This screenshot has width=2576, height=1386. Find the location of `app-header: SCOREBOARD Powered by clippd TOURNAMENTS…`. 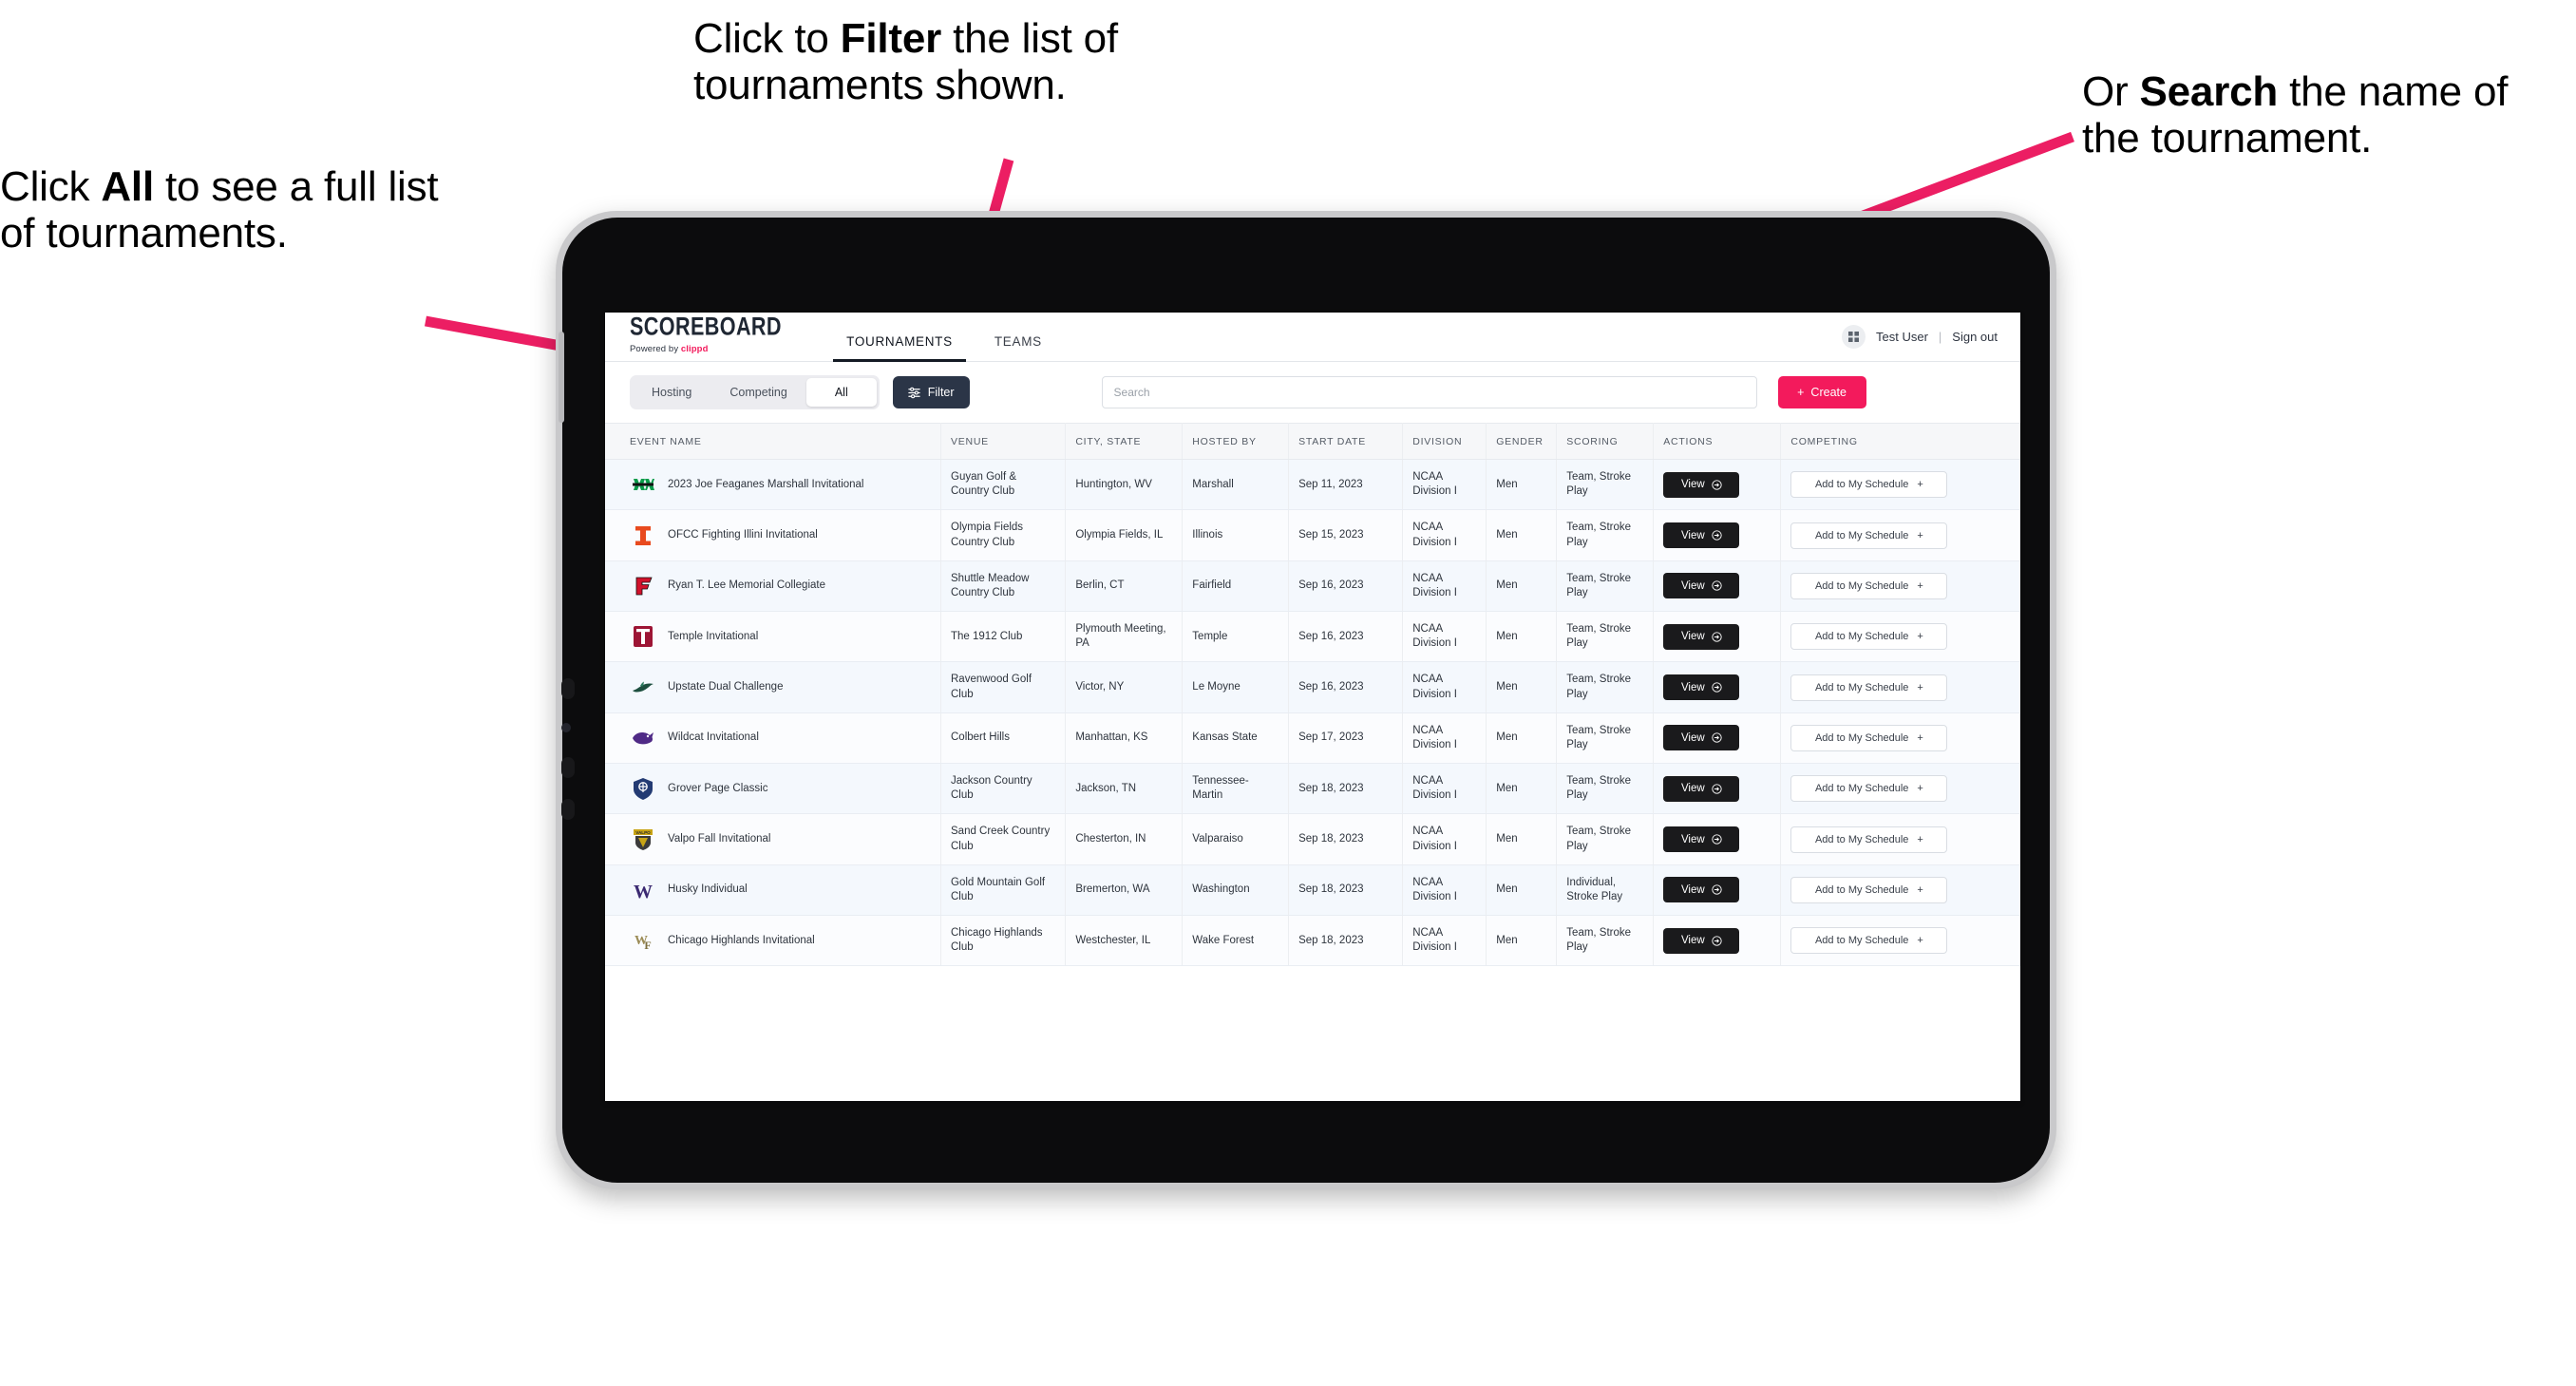

app-header: SCOREBOARD Powered by clippd TOURNAMENTS… is located at coordinates (1312, 337).